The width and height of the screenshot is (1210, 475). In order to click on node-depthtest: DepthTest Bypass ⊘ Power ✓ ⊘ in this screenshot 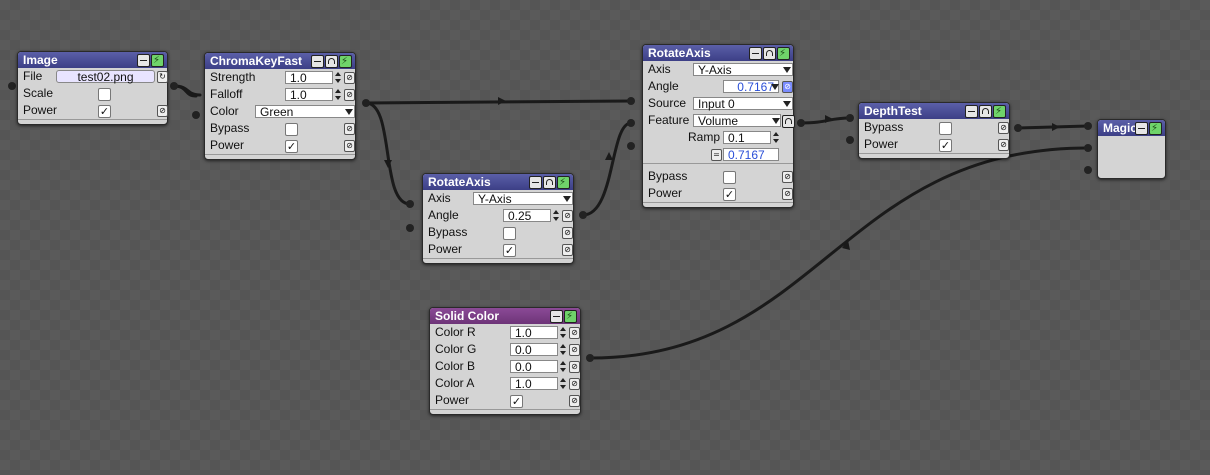, I will do `click(934, 130)`.